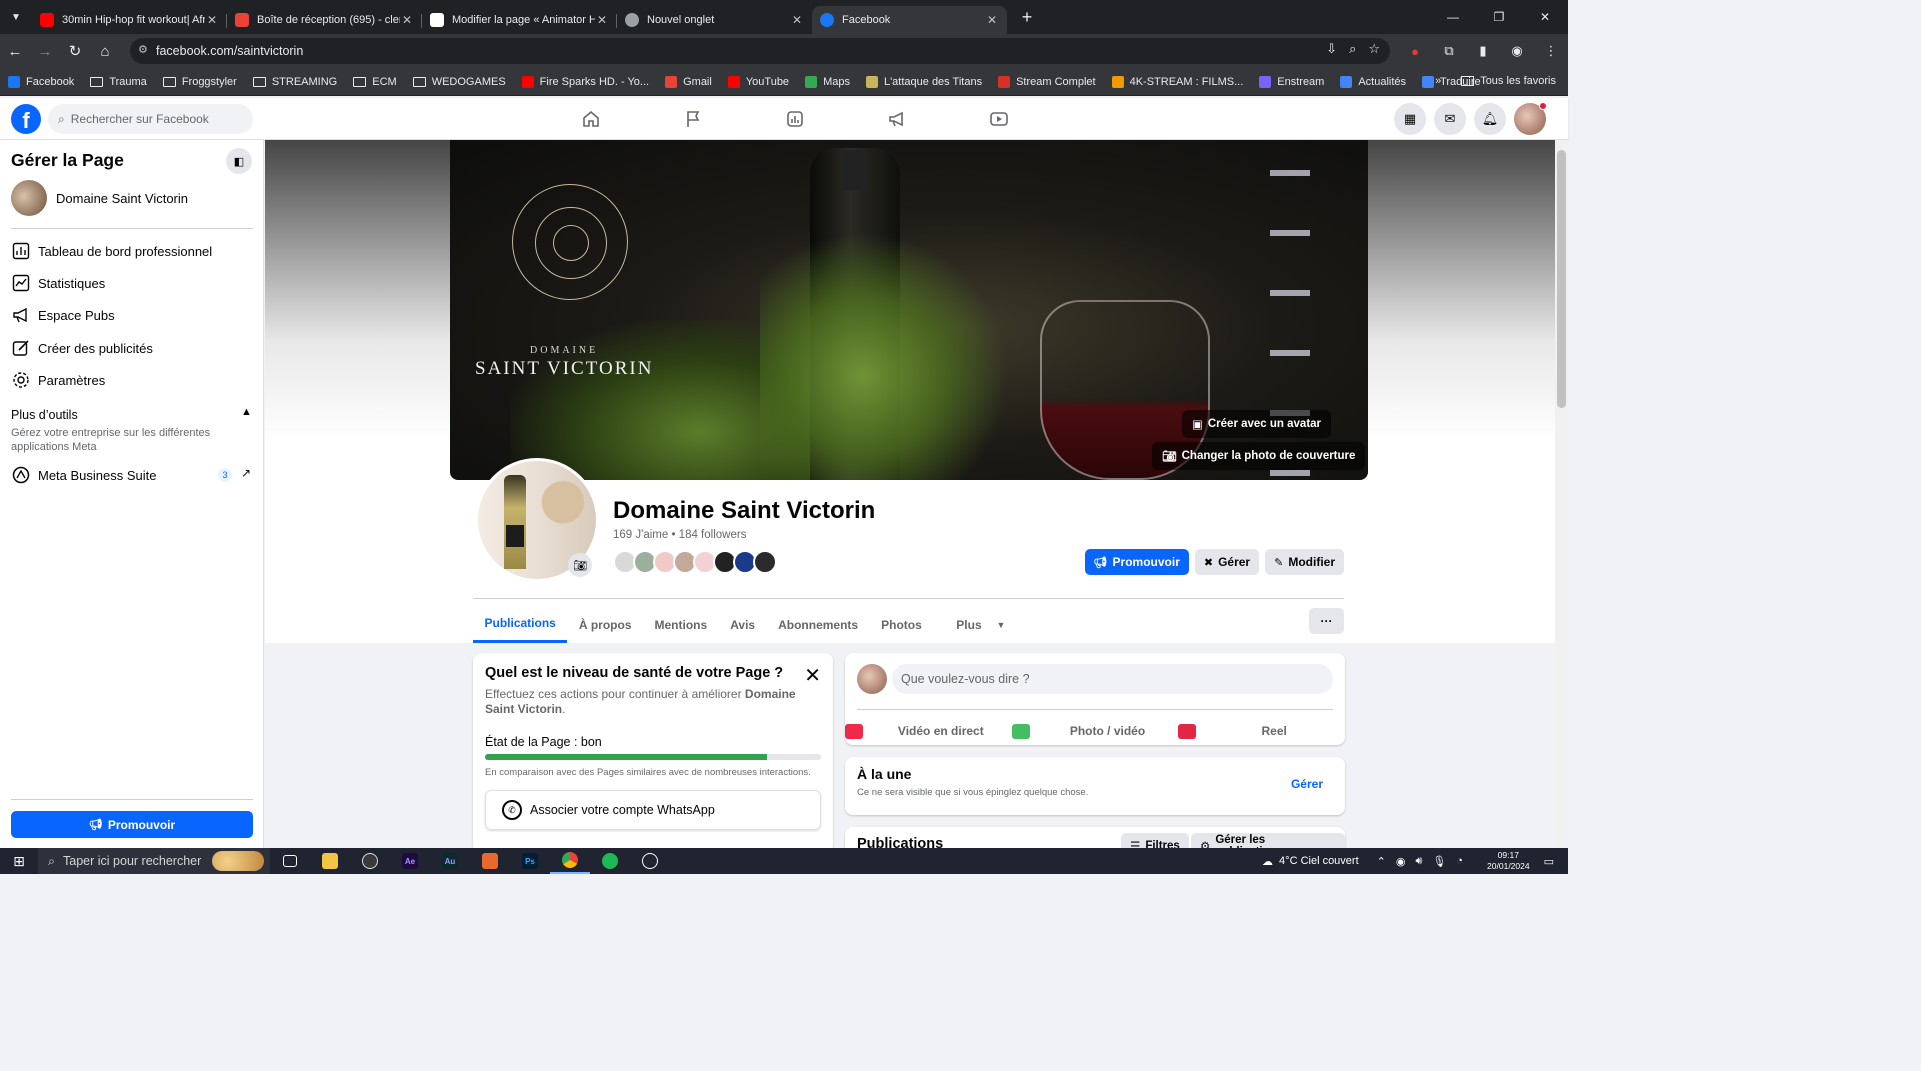  I want to click on sidebar-item-statistics: Statistiques, so click(132, 283).